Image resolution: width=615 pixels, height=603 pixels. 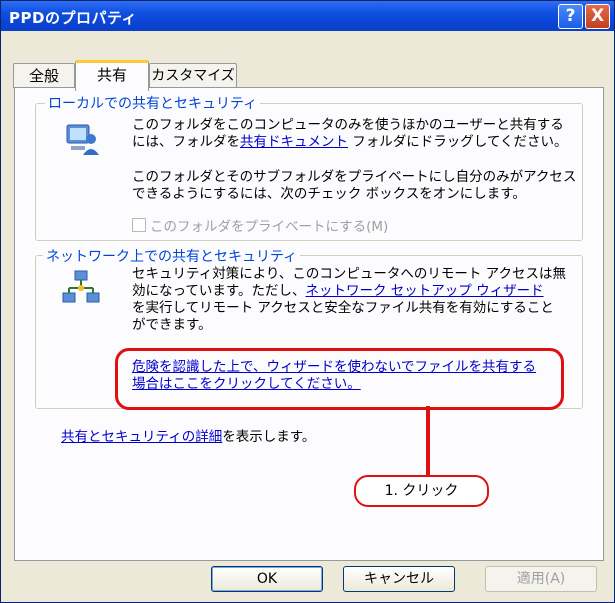 I want to click on make-private-label: このフォルダをプライベートにする(M), so click(x=269, y=227).